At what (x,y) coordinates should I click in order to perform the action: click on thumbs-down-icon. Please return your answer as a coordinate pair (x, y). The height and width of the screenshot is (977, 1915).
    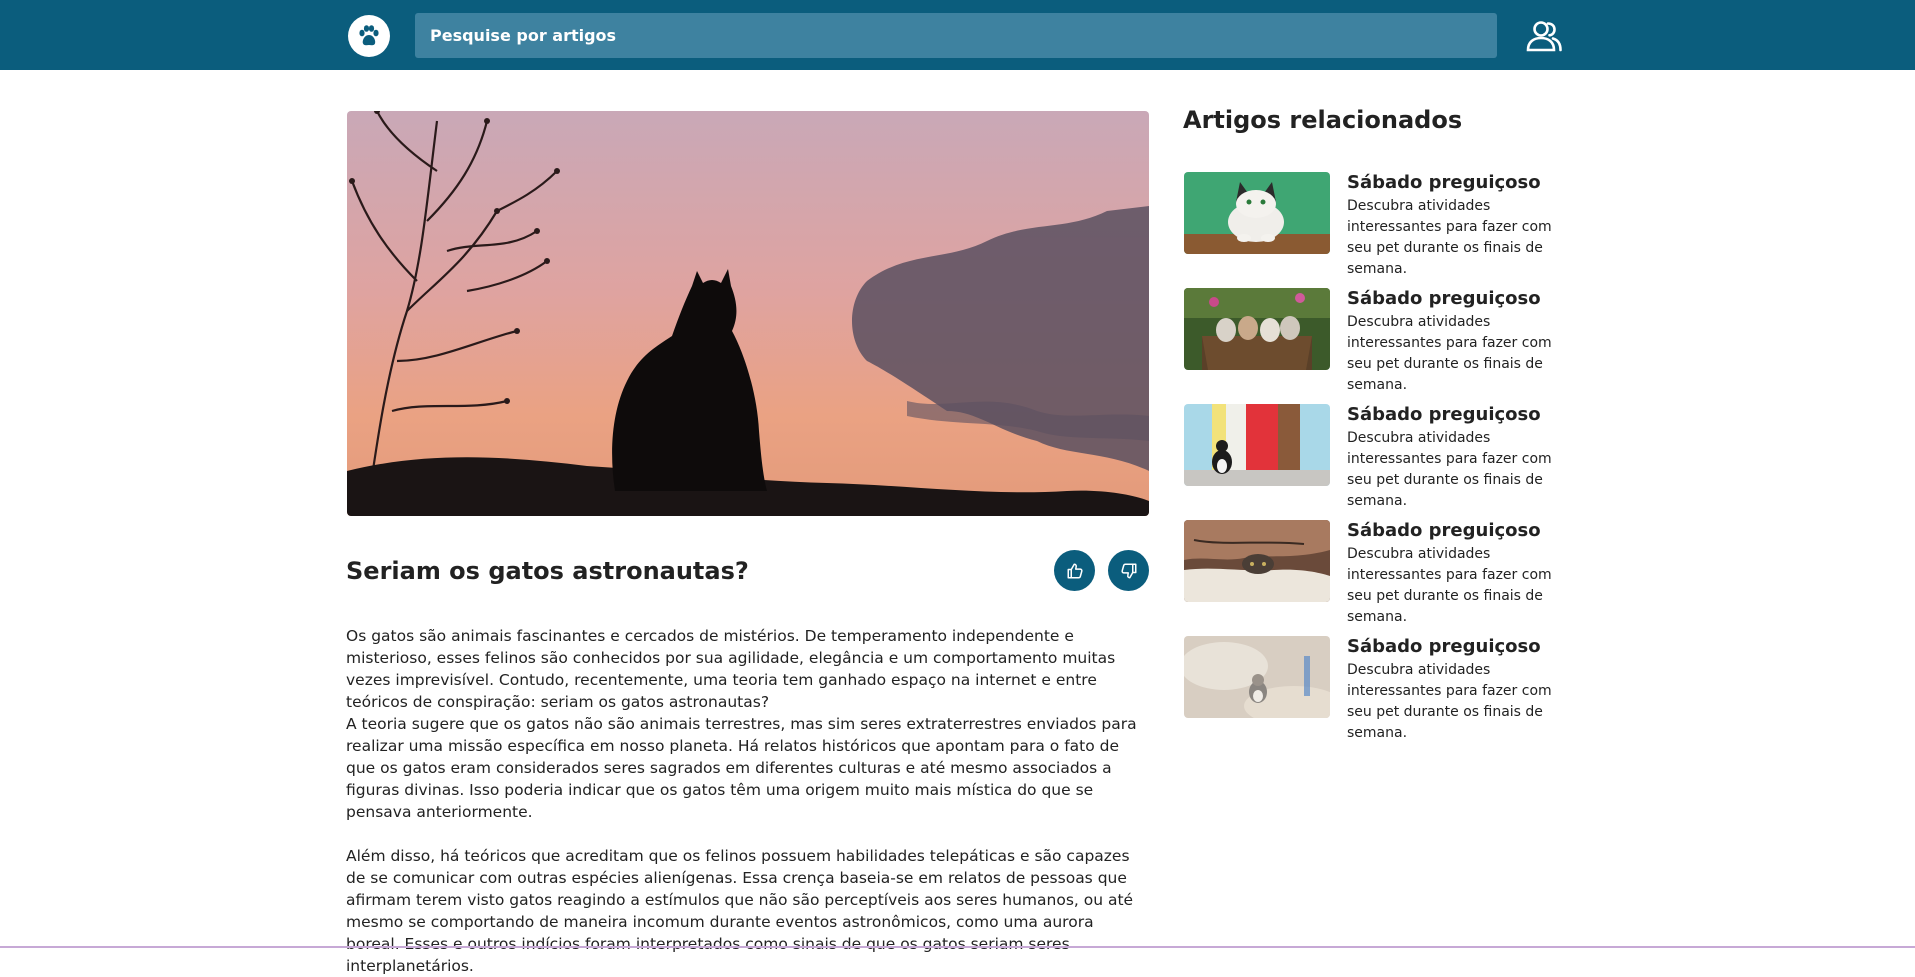
    Looking at the image, I should click on (1128, 570).